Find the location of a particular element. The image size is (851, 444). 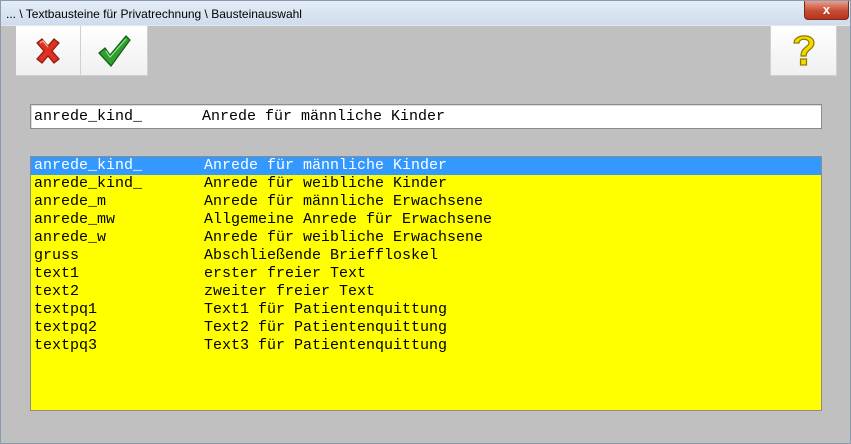

list-item-description: Anrede für weibliche Erwachsene is located at coordinates (344, 237).